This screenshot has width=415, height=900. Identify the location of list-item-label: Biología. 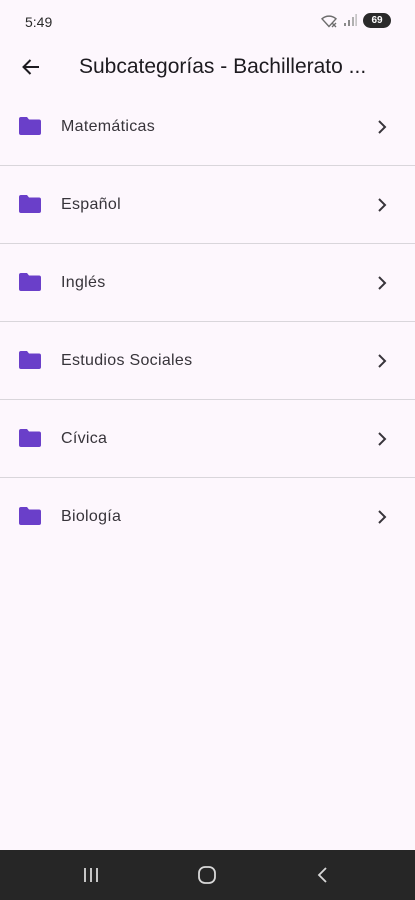
(91, 516).